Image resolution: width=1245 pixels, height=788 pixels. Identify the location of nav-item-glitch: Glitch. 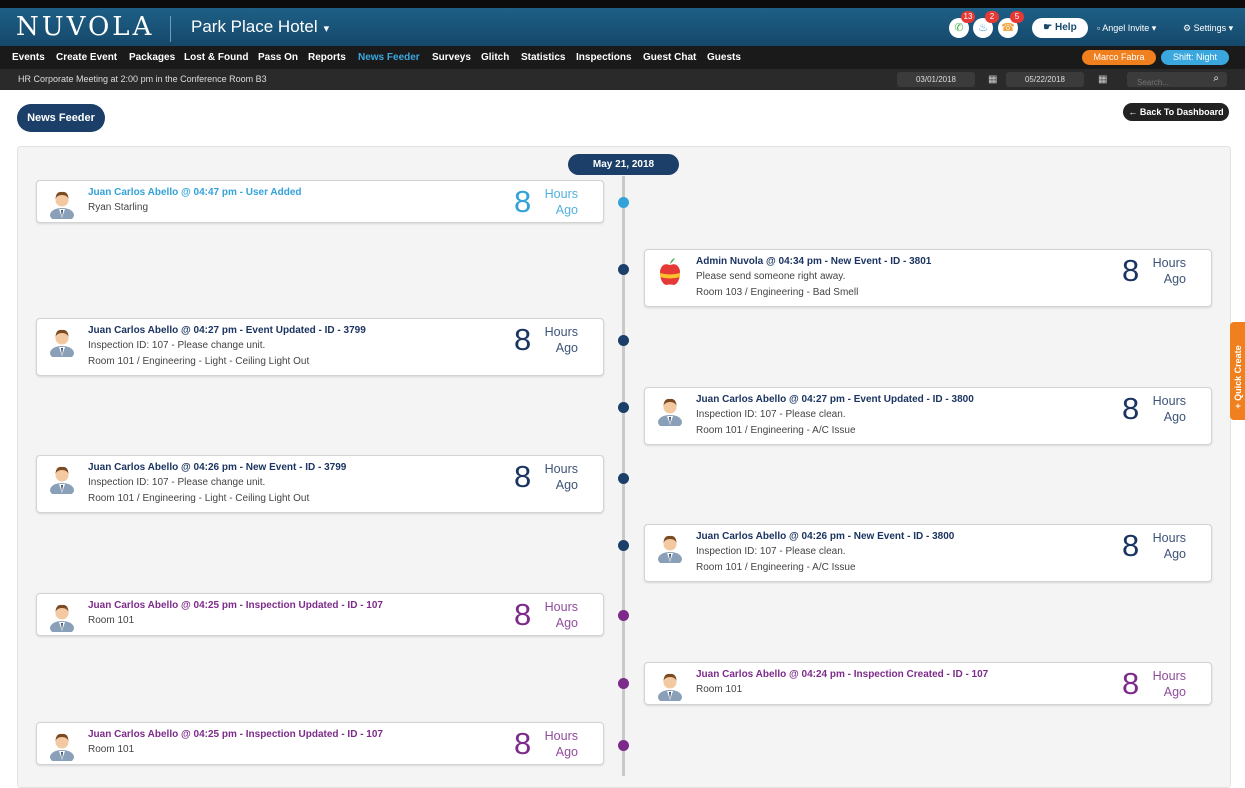
(495, 57).